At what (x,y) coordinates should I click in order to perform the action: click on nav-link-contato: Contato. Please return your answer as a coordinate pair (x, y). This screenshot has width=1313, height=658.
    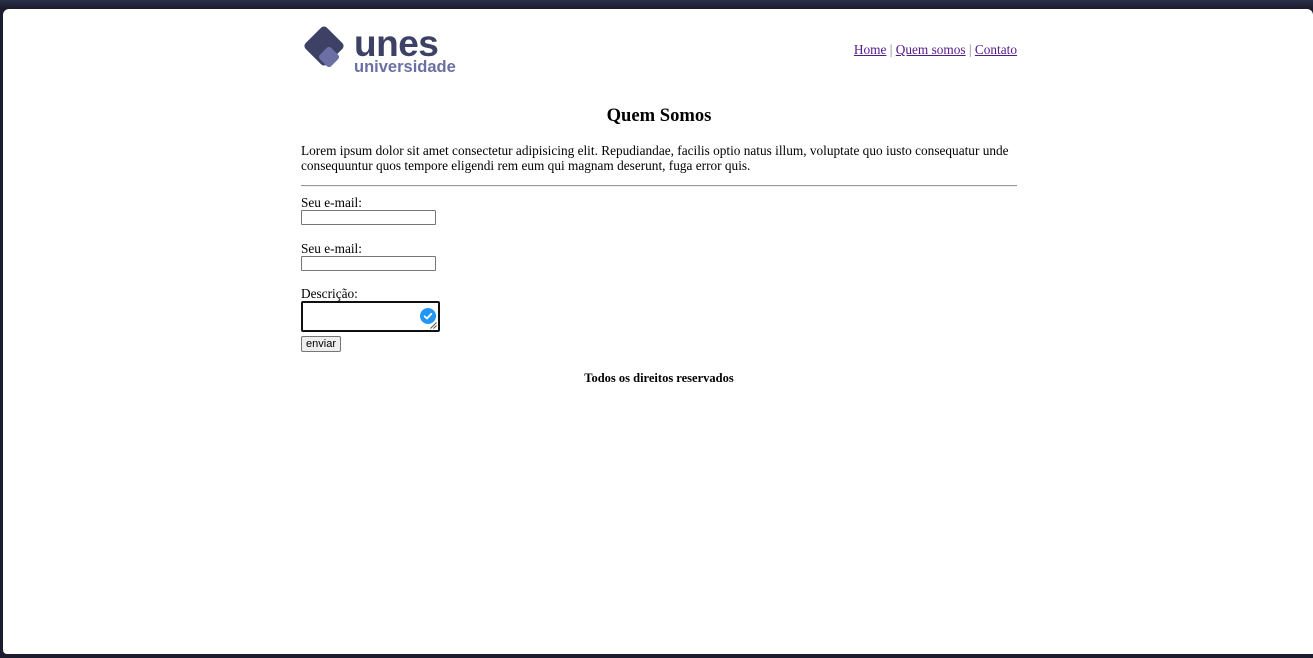
    Looking at the image, I should click on (996, 49).